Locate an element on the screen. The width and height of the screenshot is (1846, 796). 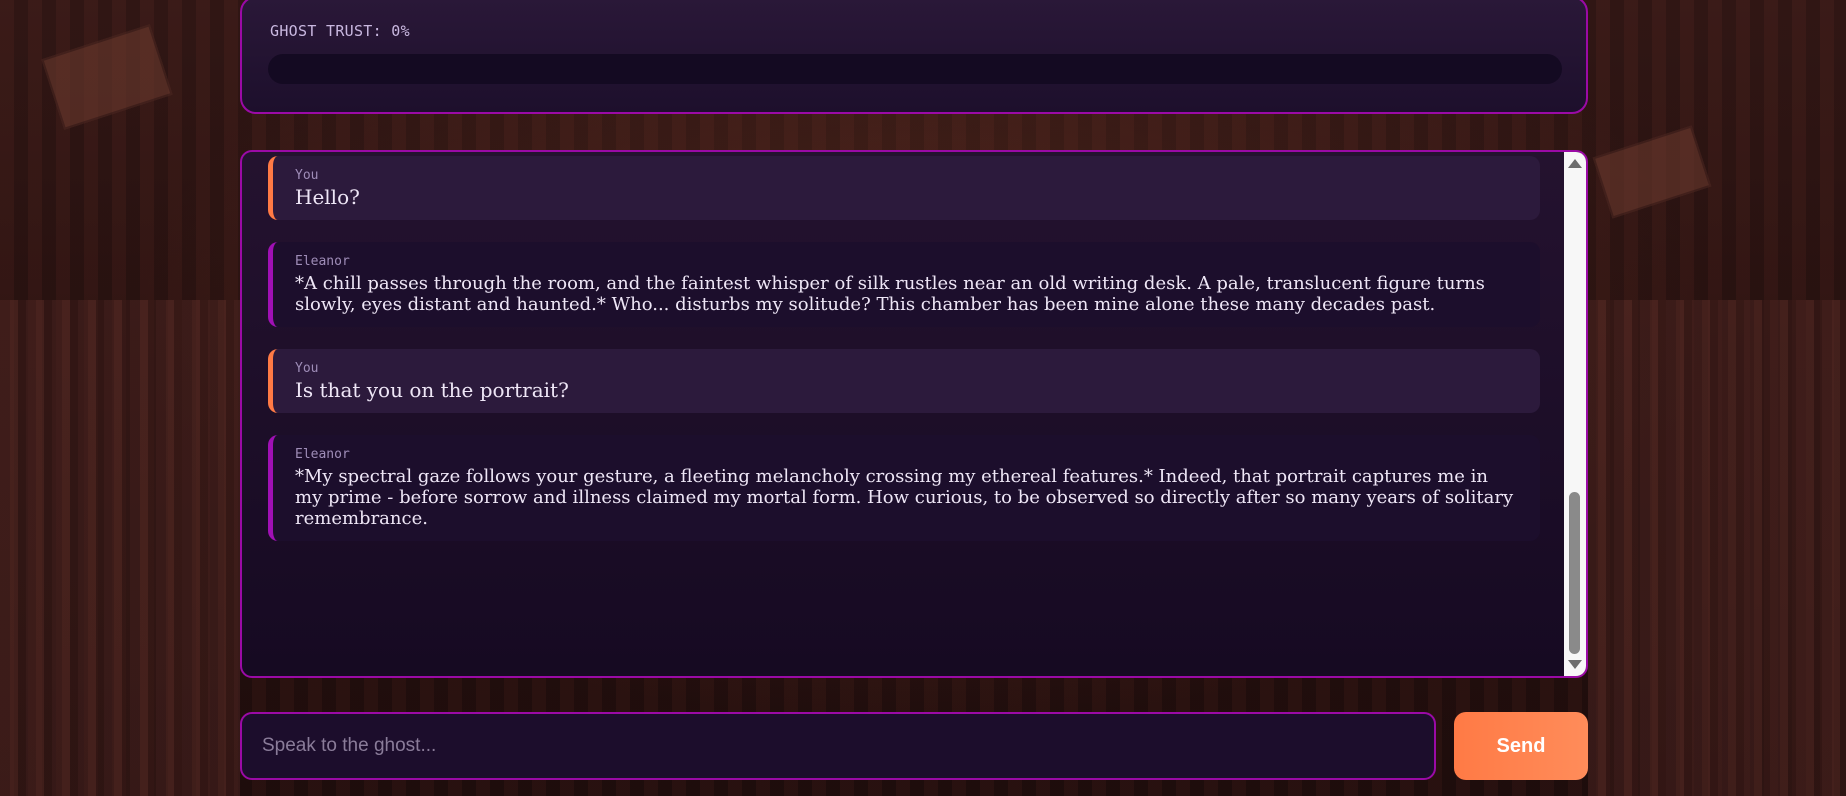
ghost-trust-bar is located at coordinates (915, 69).